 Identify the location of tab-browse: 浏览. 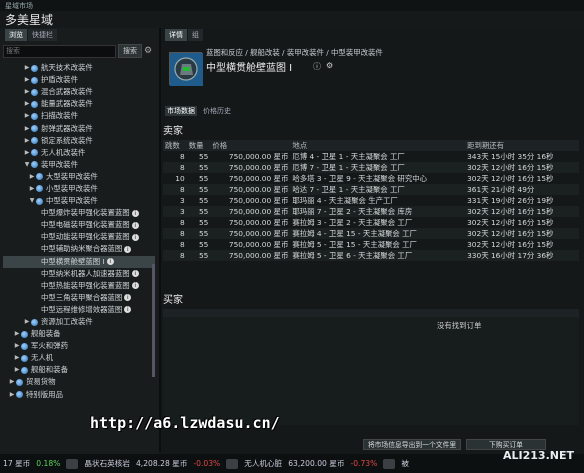
(16, 35).